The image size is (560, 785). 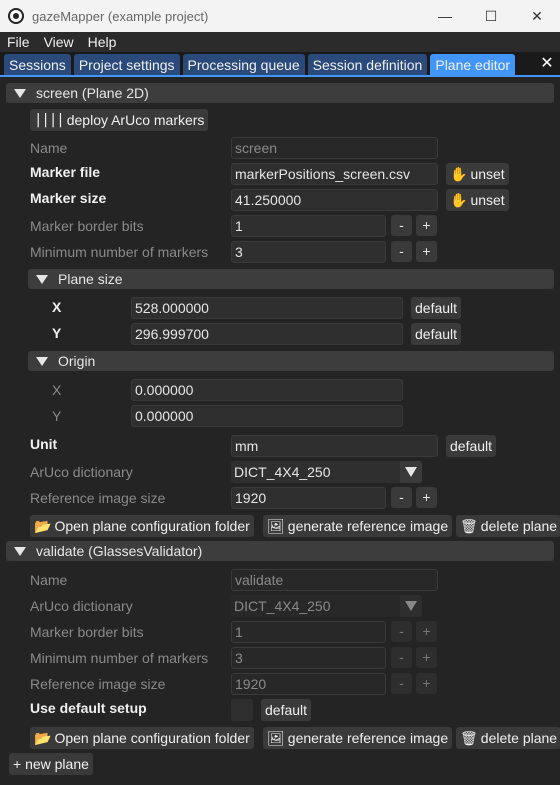 What do you see at coordinates (280, 551) in the screenshot?
I see `plane-header-validate: validate (GlassesValidator)` at bounding box center [280, 551].